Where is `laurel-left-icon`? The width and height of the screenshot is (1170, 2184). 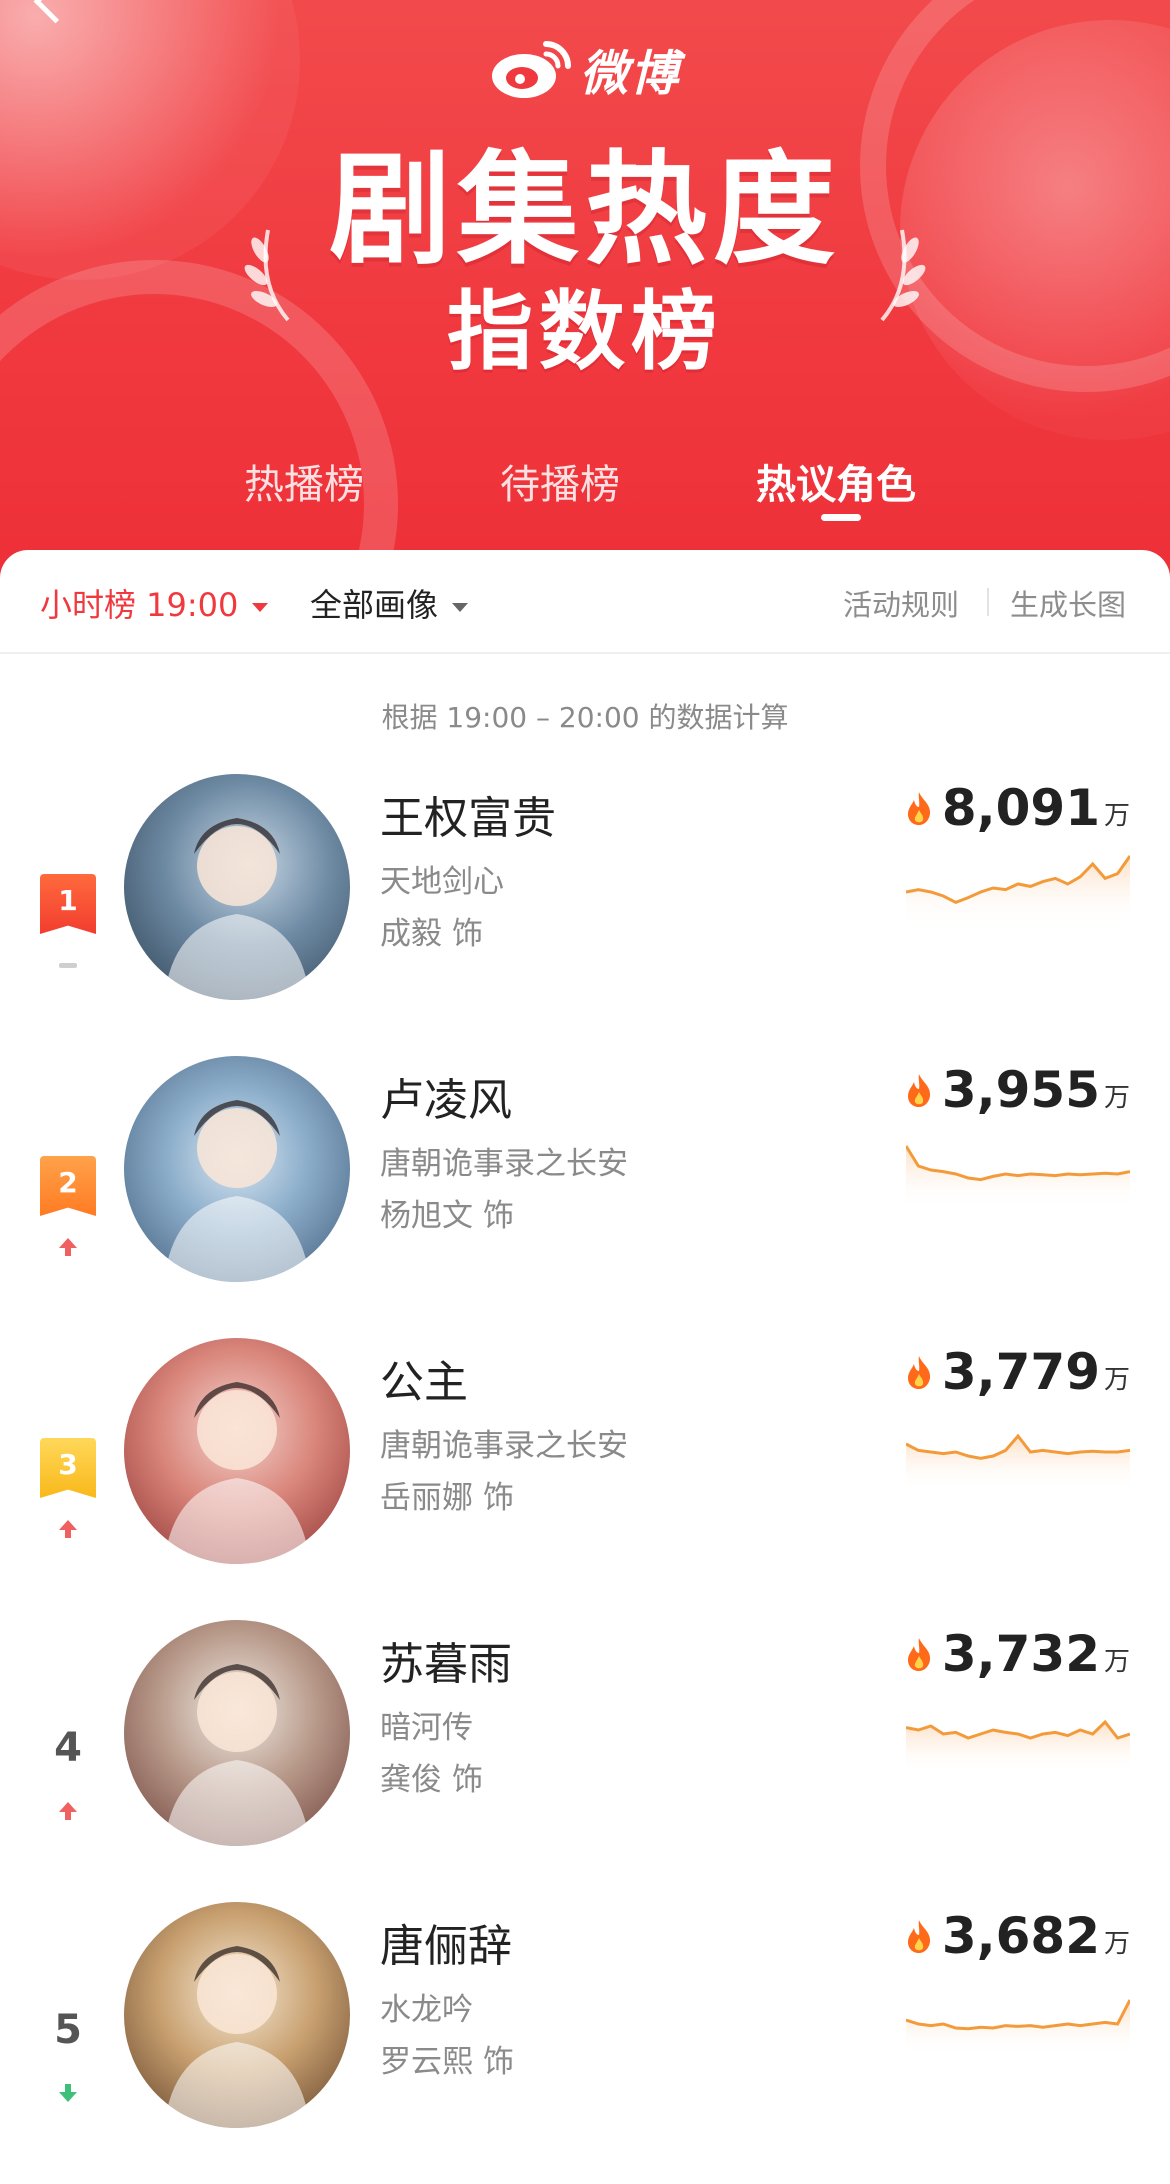 laurel-left-icon is located at coordinates (267, 275).